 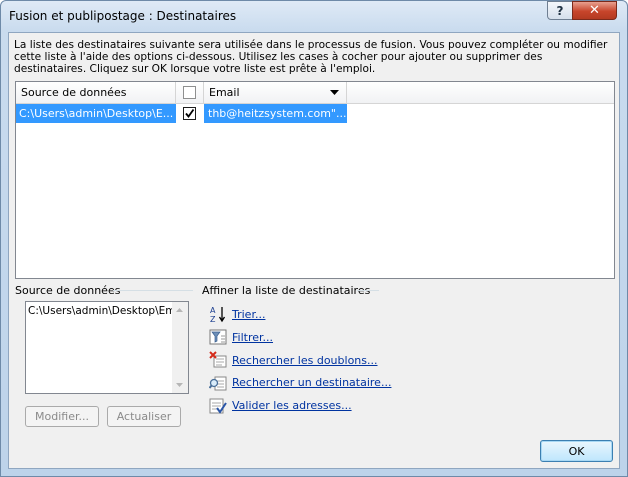 What do you see at coordinates (108, 311) in the screenshot?
I see `list-item: C:\Users\admin\Desktop\Email` at bounding box center [108, 311].